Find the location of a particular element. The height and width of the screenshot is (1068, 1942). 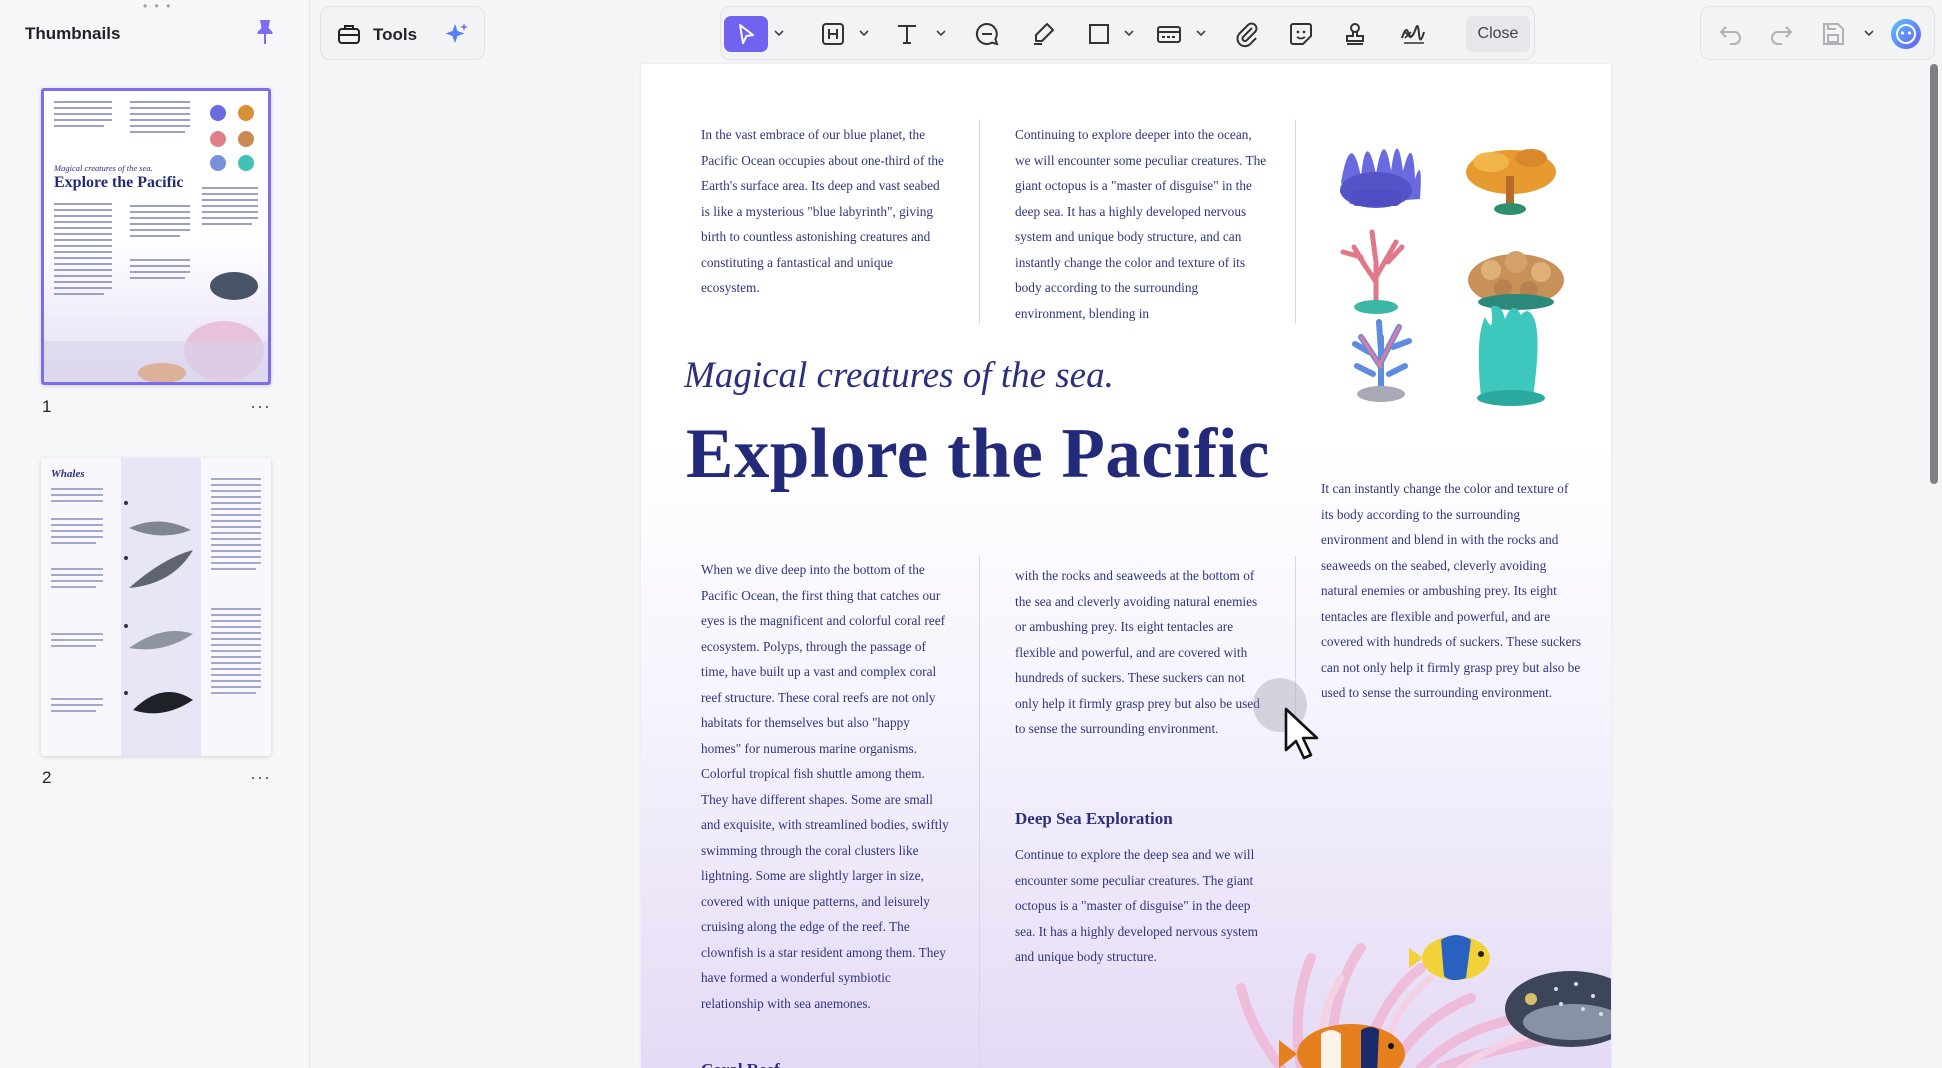

header-icon is located at coordinates (833, 34).